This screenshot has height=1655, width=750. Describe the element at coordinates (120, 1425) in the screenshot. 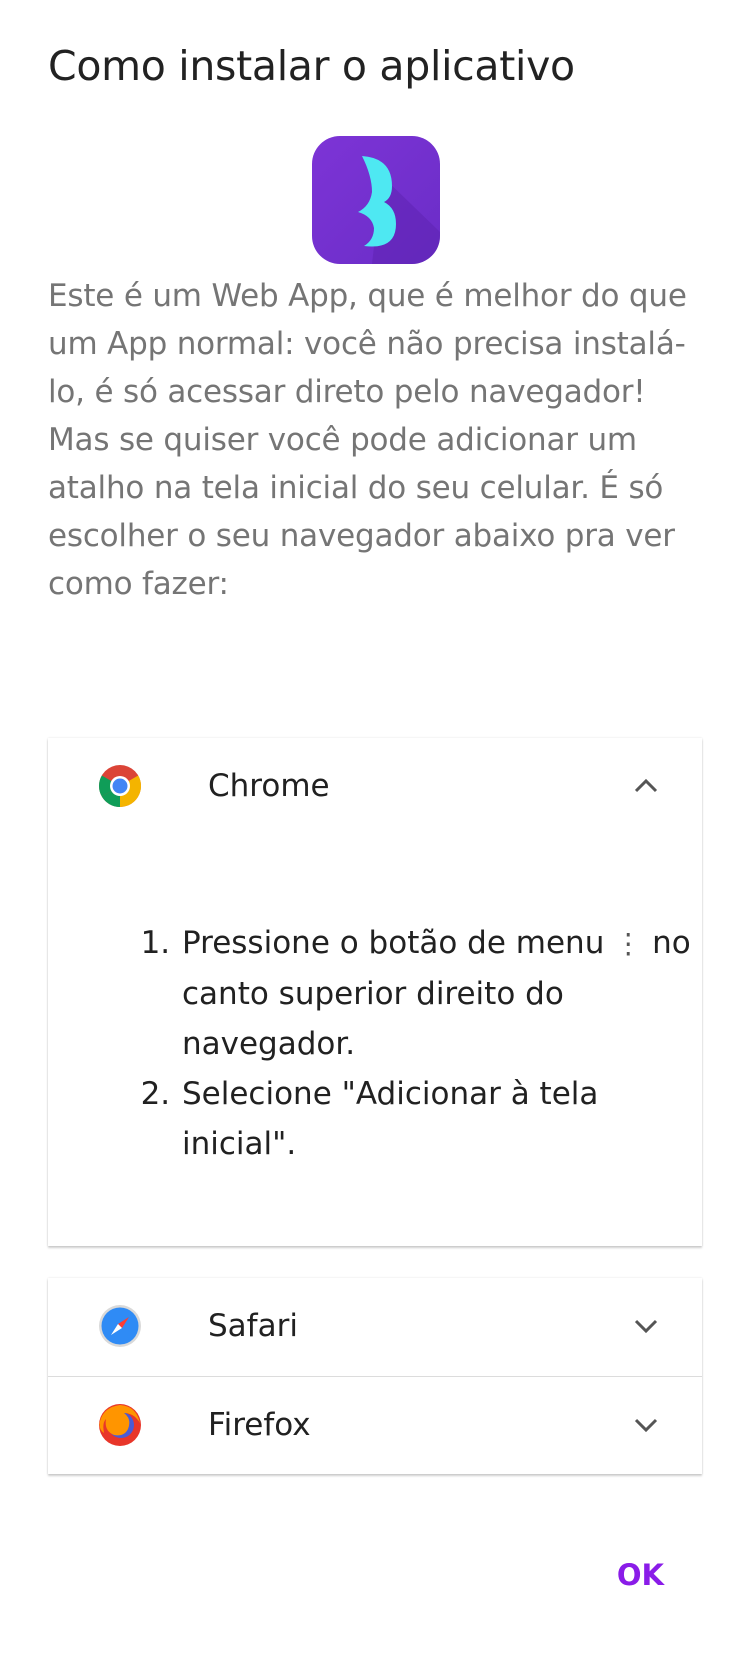

I see `firefox-icon` at that location.